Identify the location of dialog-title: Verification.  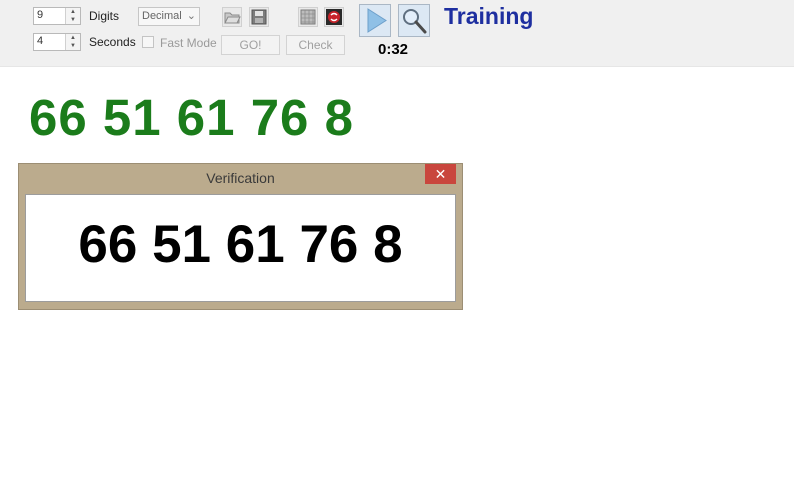
(240, 178).